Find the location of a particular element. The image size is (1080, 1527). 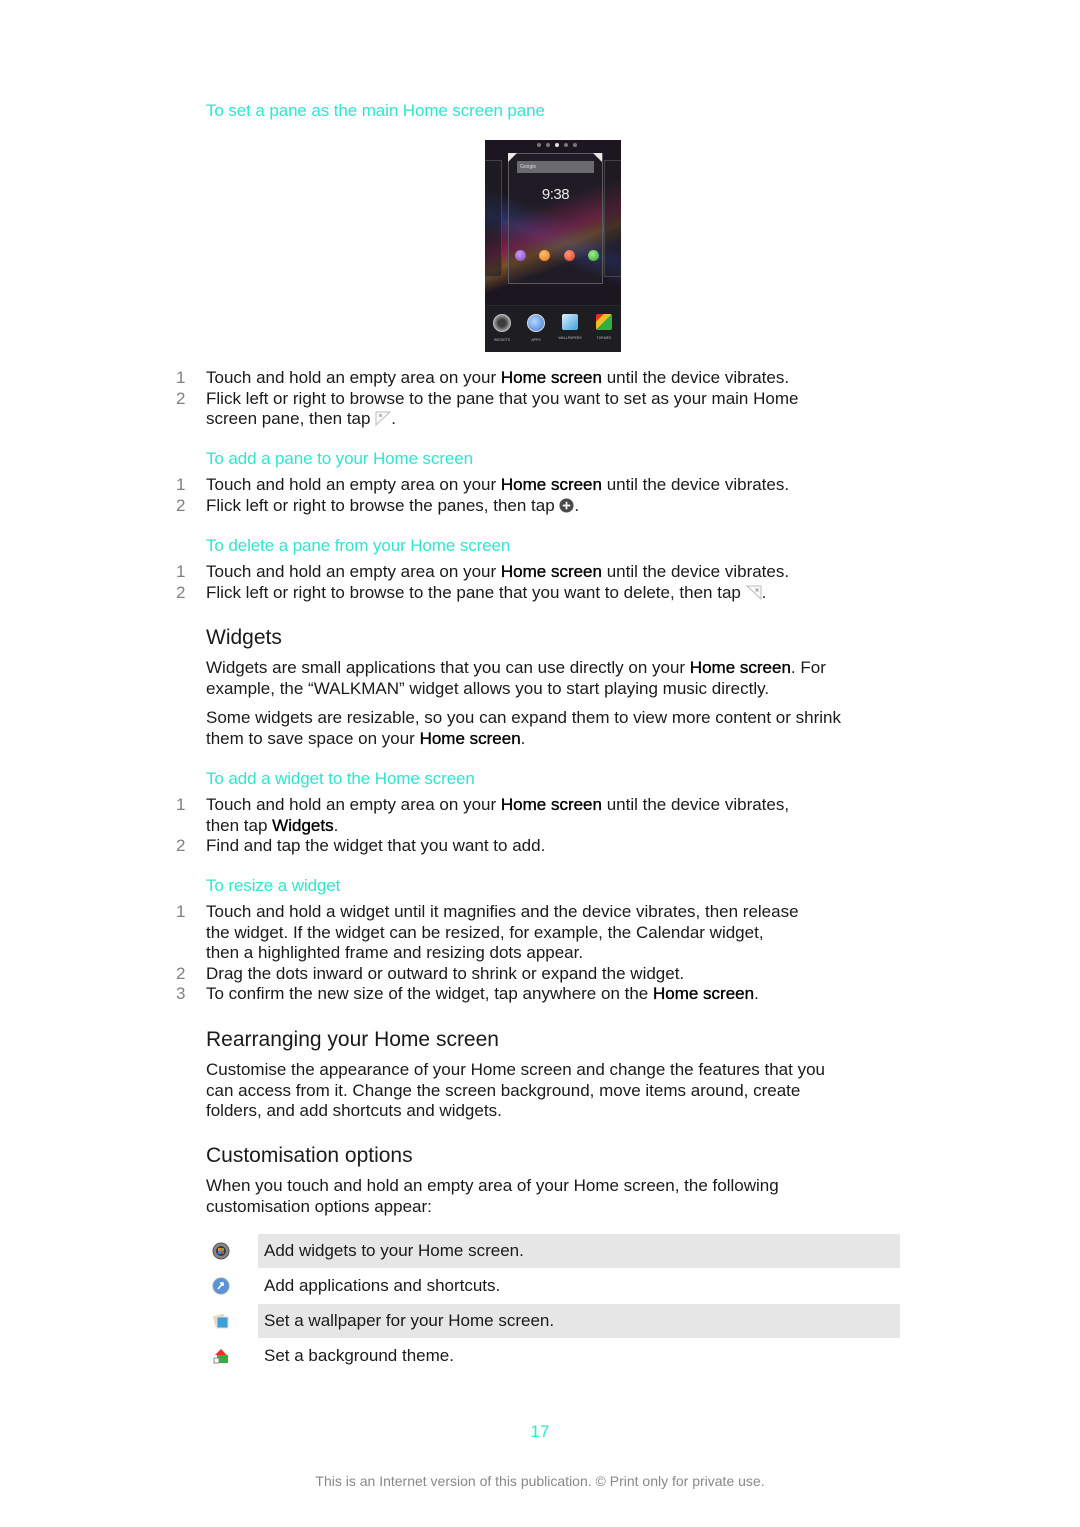

dock-item-wallpapers: WALLPAPERS is located at coordinates (570, 327).